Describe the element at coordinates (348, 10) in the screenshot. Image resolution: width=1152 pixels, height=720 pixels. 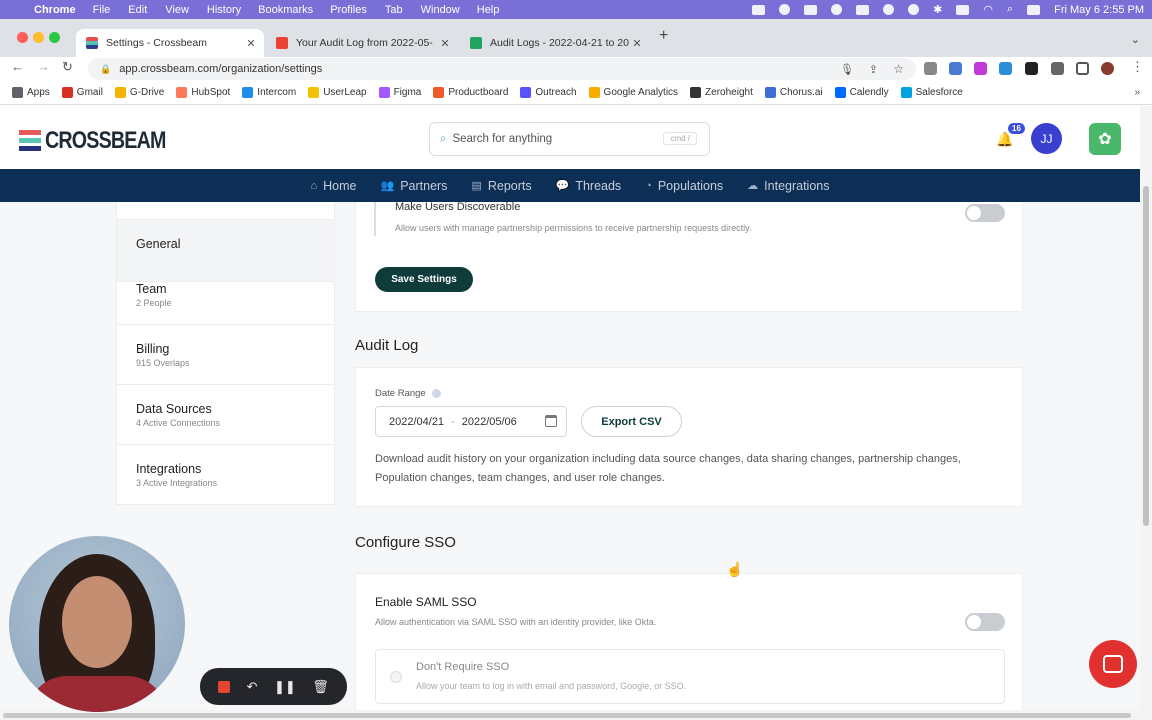
I see `menu-profiles: Profiles` at that location.